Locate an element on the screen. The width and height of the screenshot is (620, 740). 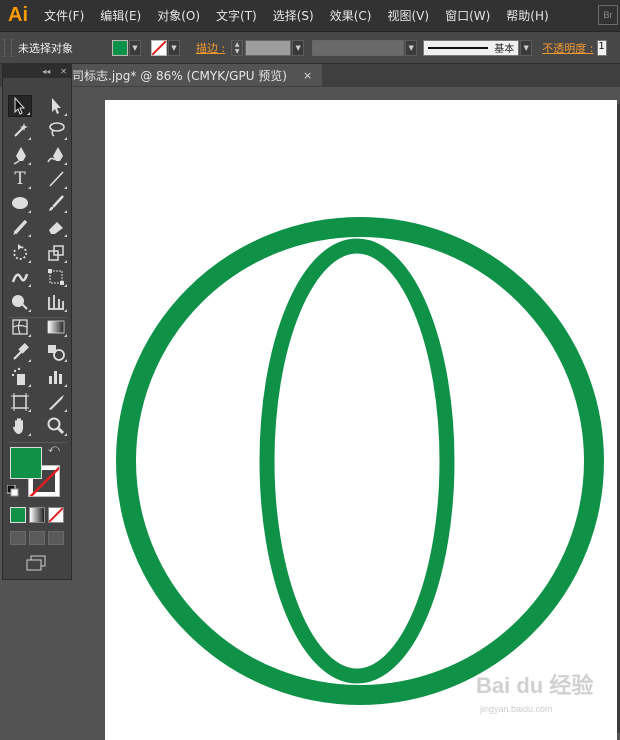
stroke-weight-field is located at coordinates (268, 47).